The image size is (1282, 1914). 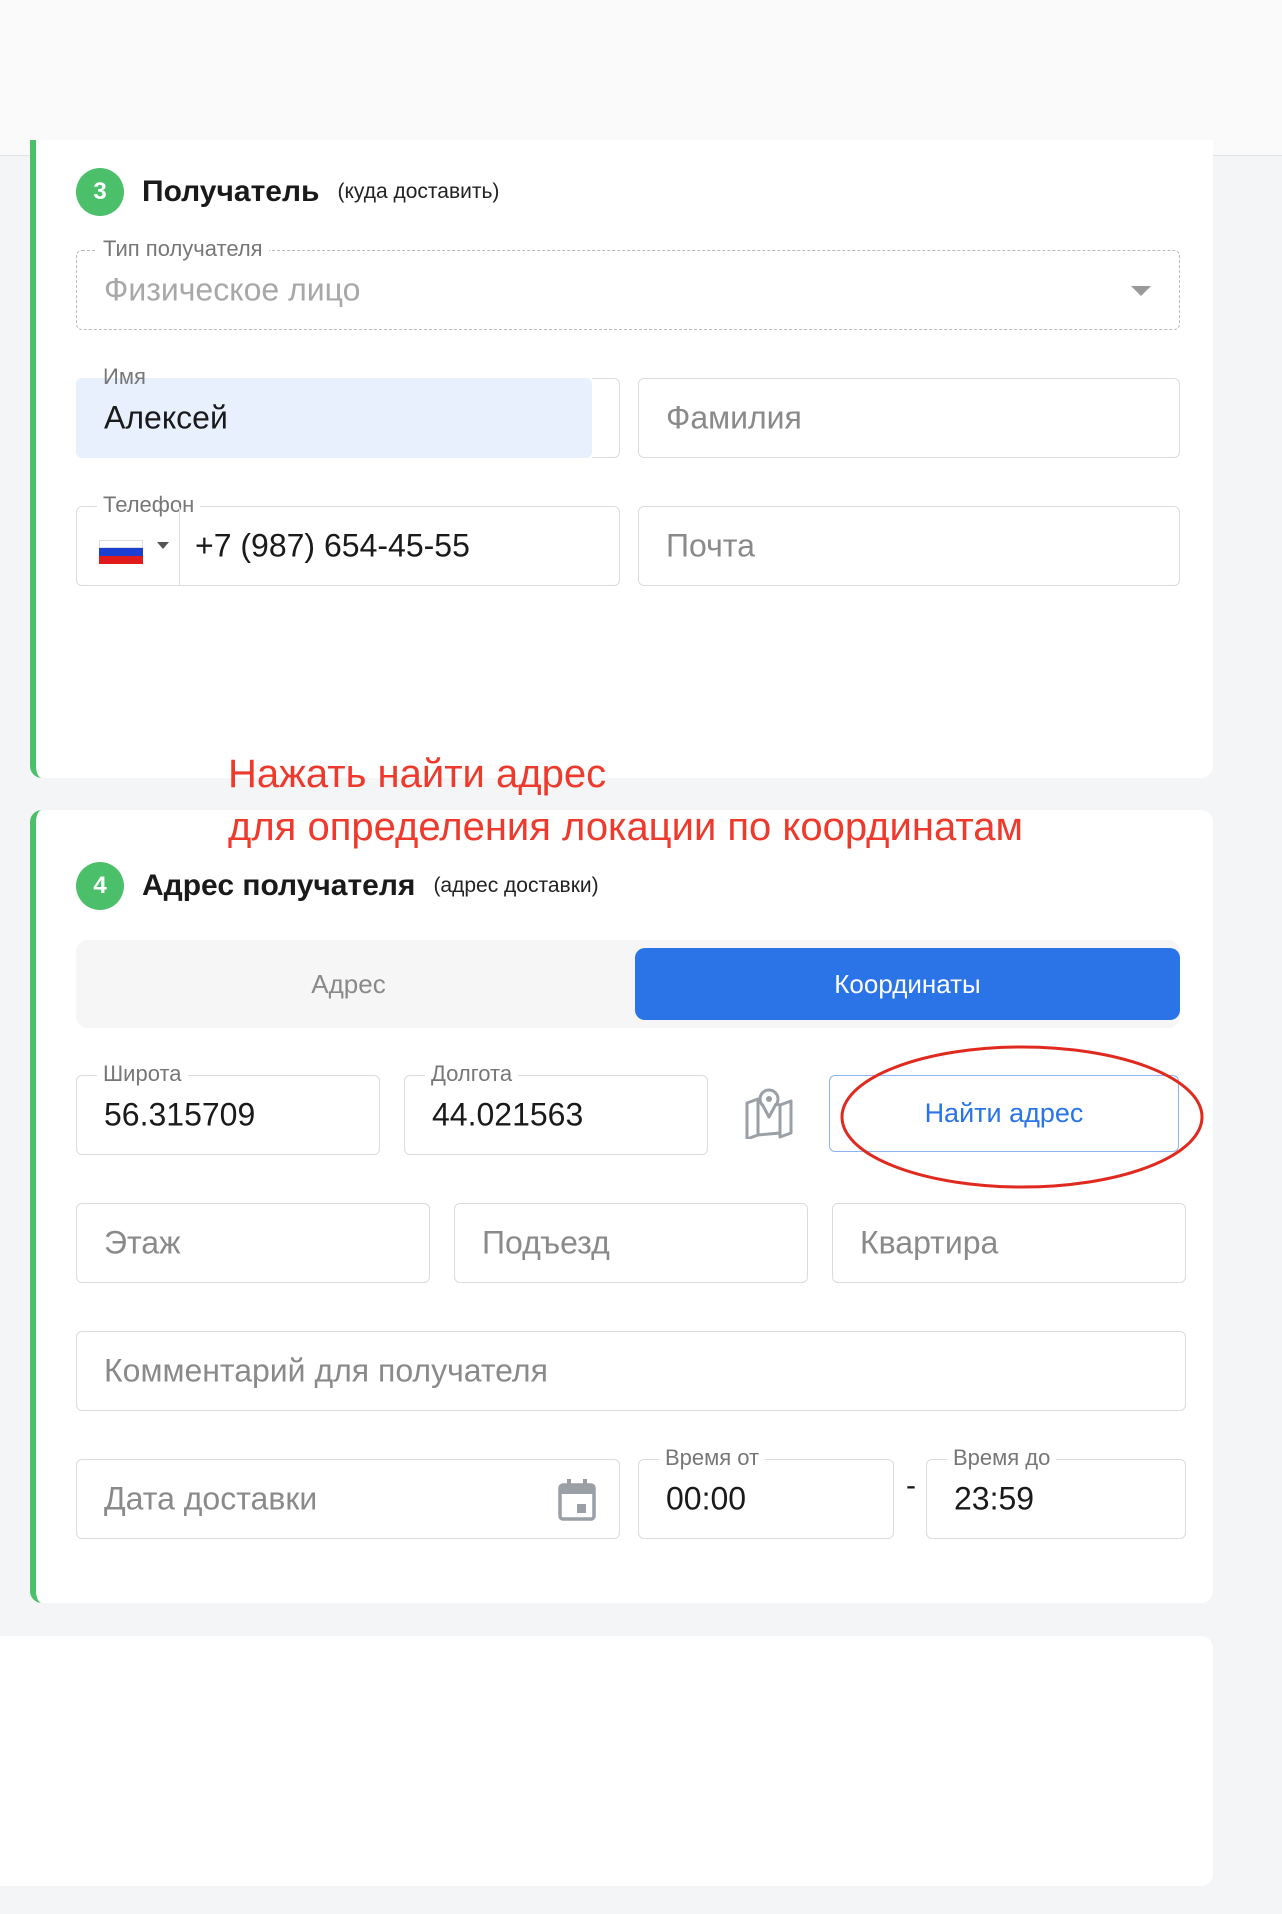 I want to click on time-from-value: 00:00, so click(x=706, y=1498).